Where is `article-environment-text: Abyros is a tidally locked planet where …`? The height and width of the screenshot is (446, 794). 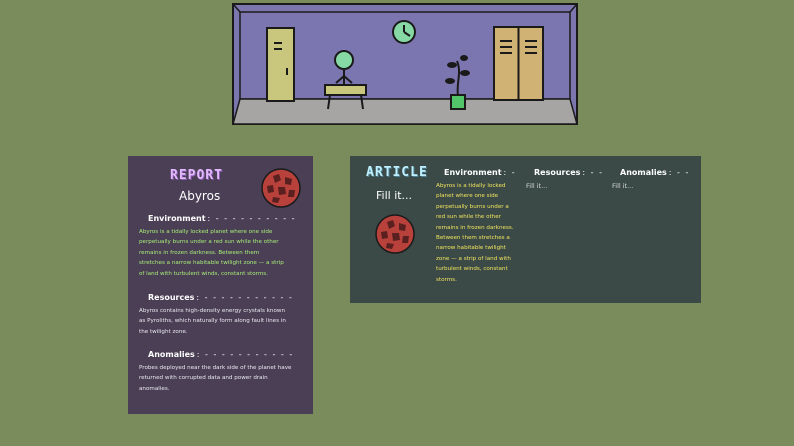 article-environment-text: Abyros is a tidally locked planet where … is located at coordinates (475, 233).